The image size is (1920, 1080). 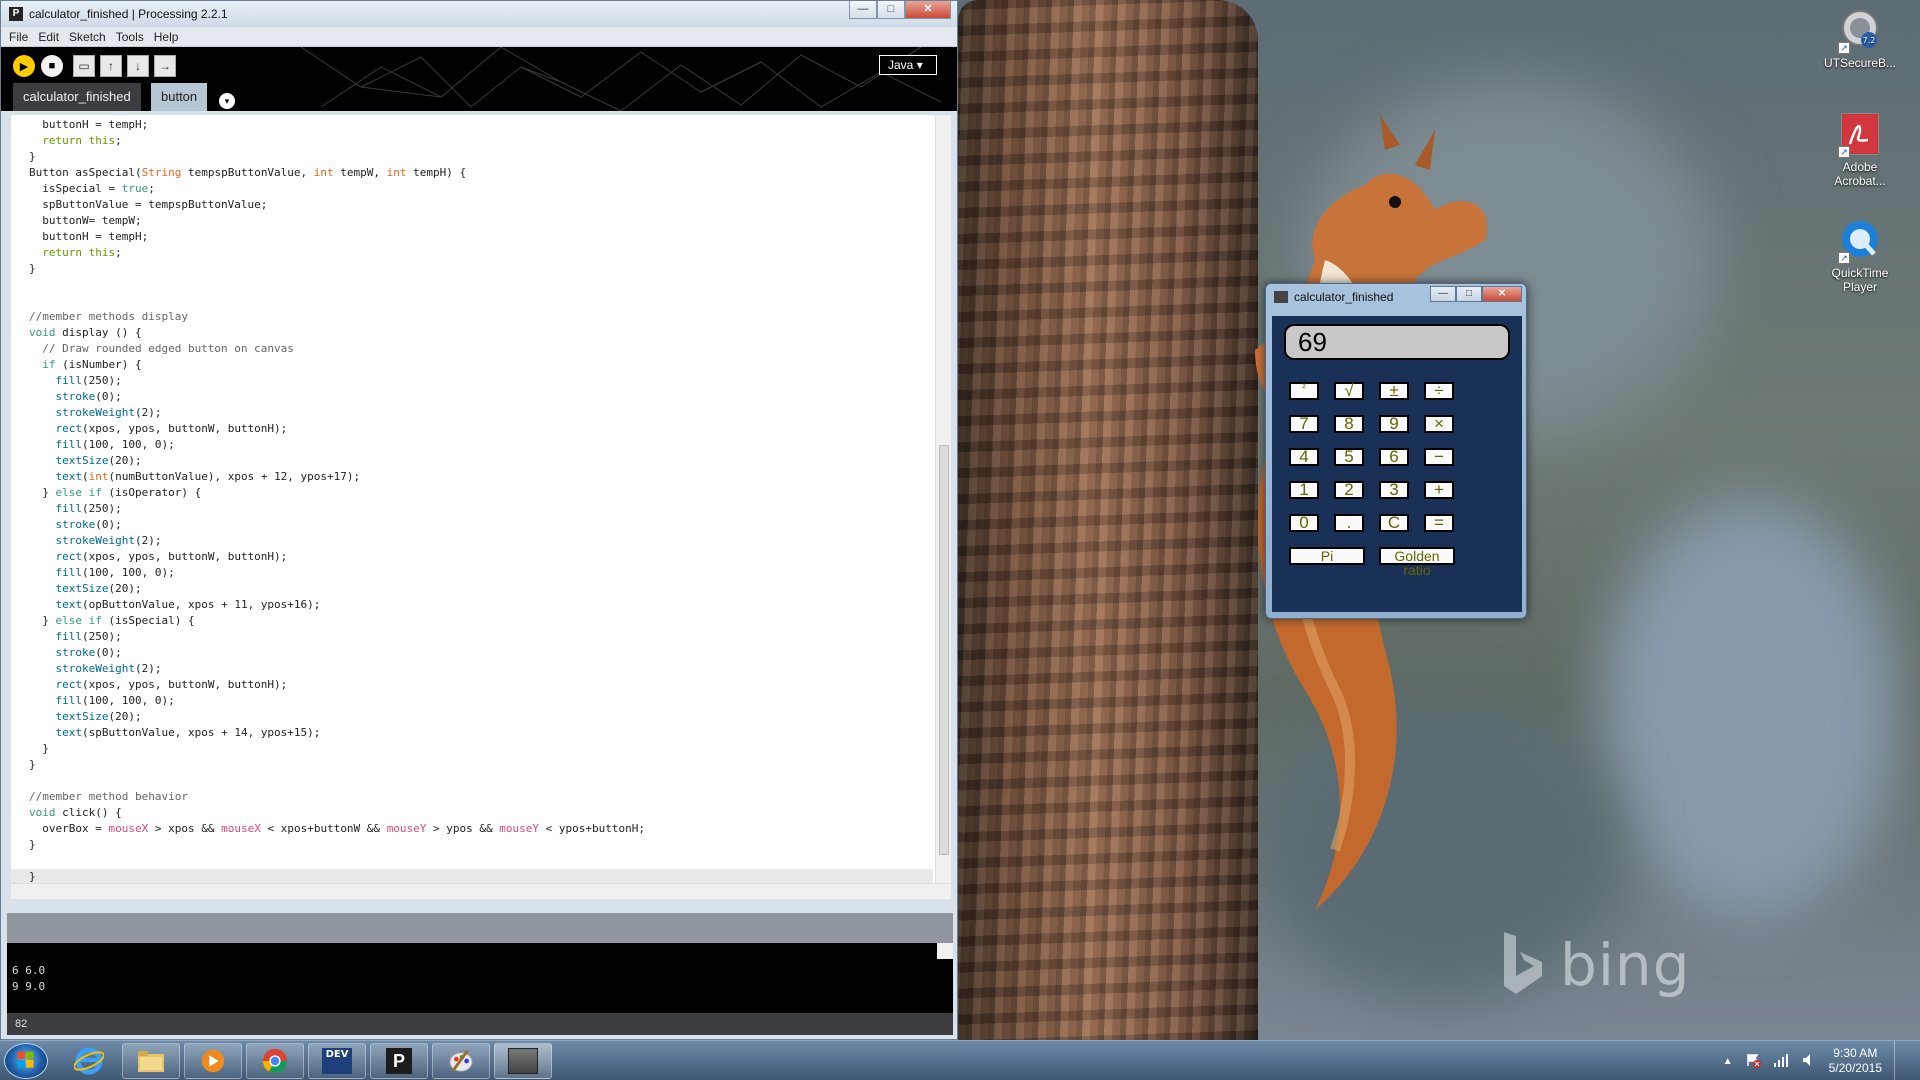 I want to click on calc-key-3-2: 3, so click(x=1394, y=490).